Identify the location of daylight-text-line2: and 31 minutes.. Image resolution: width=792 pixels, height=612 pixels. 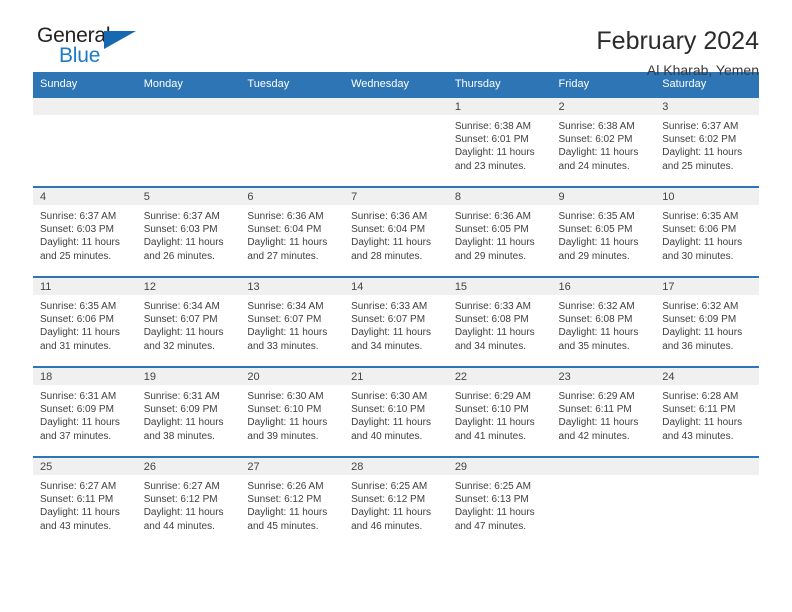
(76, 346).